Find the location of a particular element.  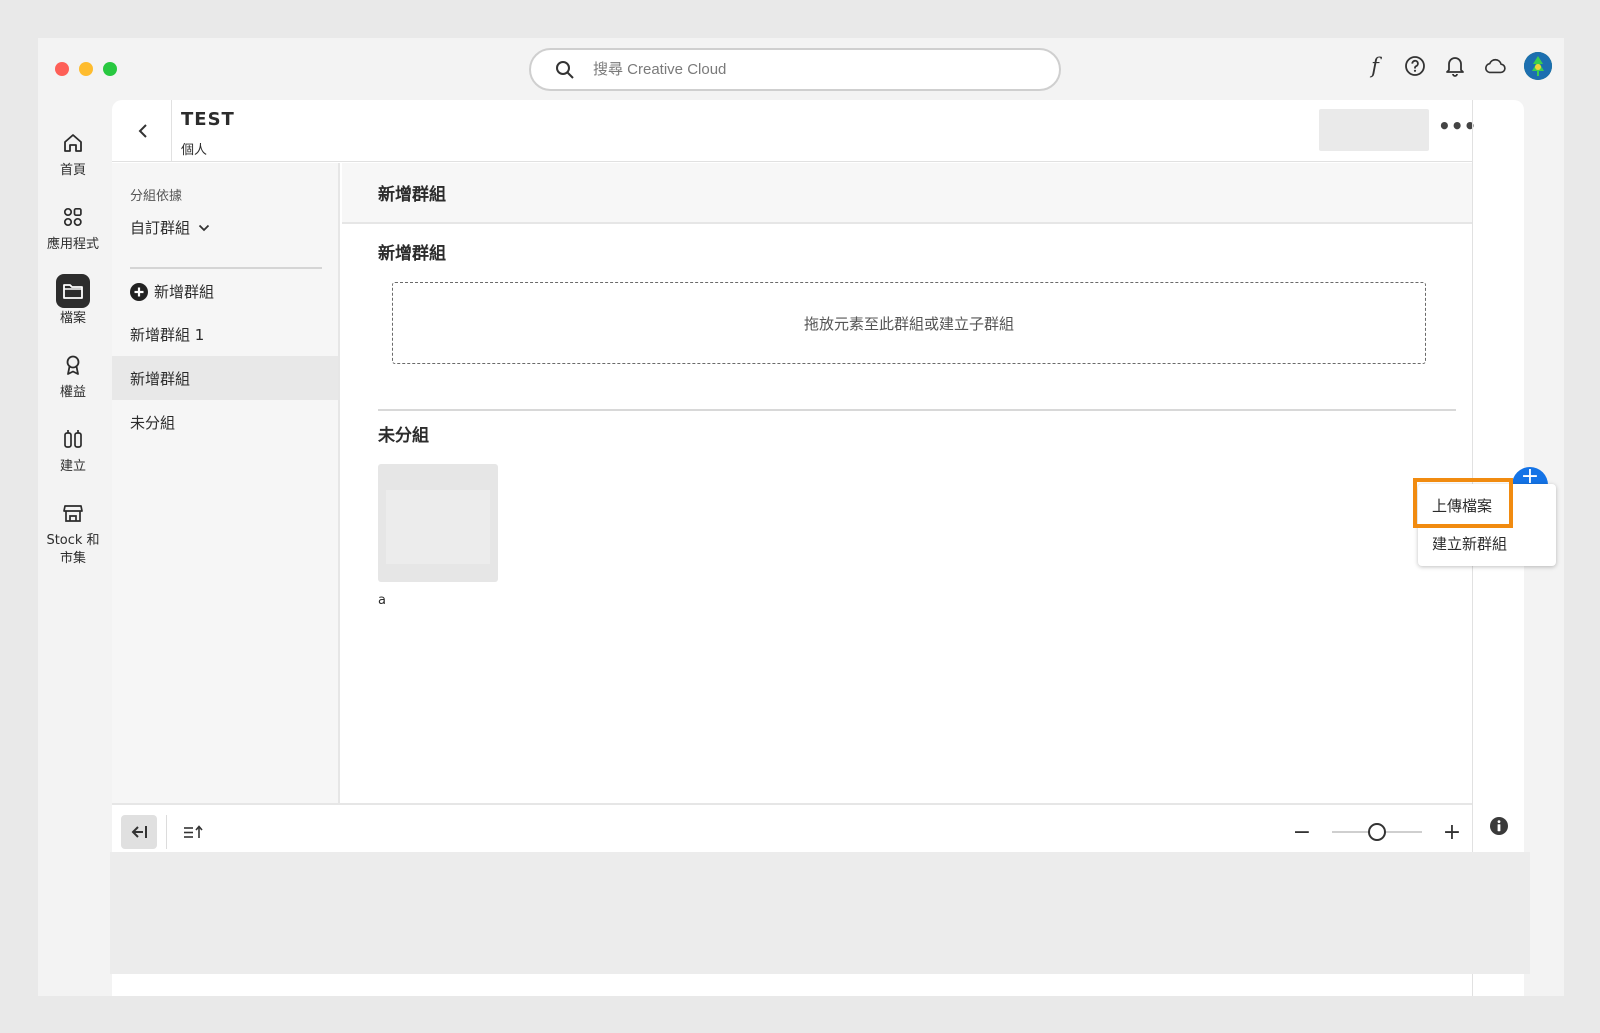

add-group-button: 新增群組 is located at coordinates (172, 291).